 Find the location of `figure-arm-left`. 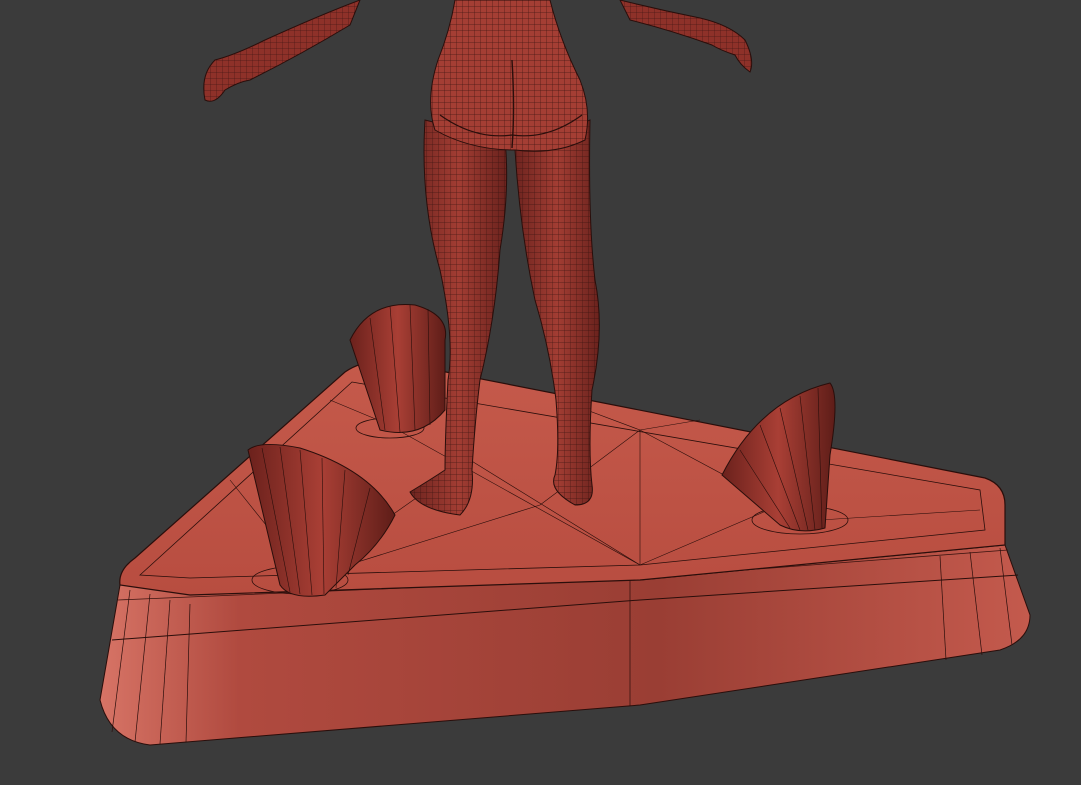

figure-arm-left is located at coordinates (282, 51).